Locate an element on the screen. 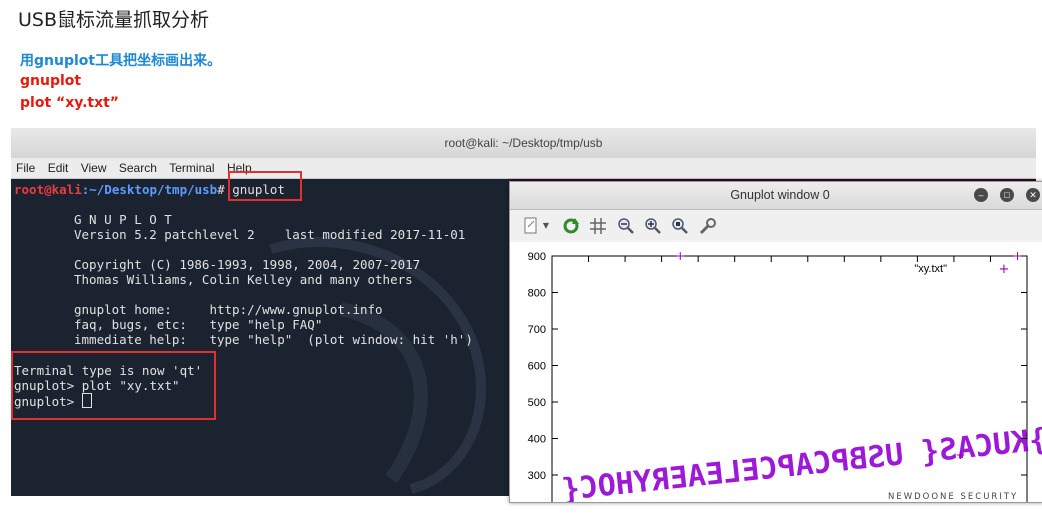 The width and height of the screenshot is (1042, 515). banner-line: gnuplot home: http://www.gnuplot.info is located at coordinates (228, 309).